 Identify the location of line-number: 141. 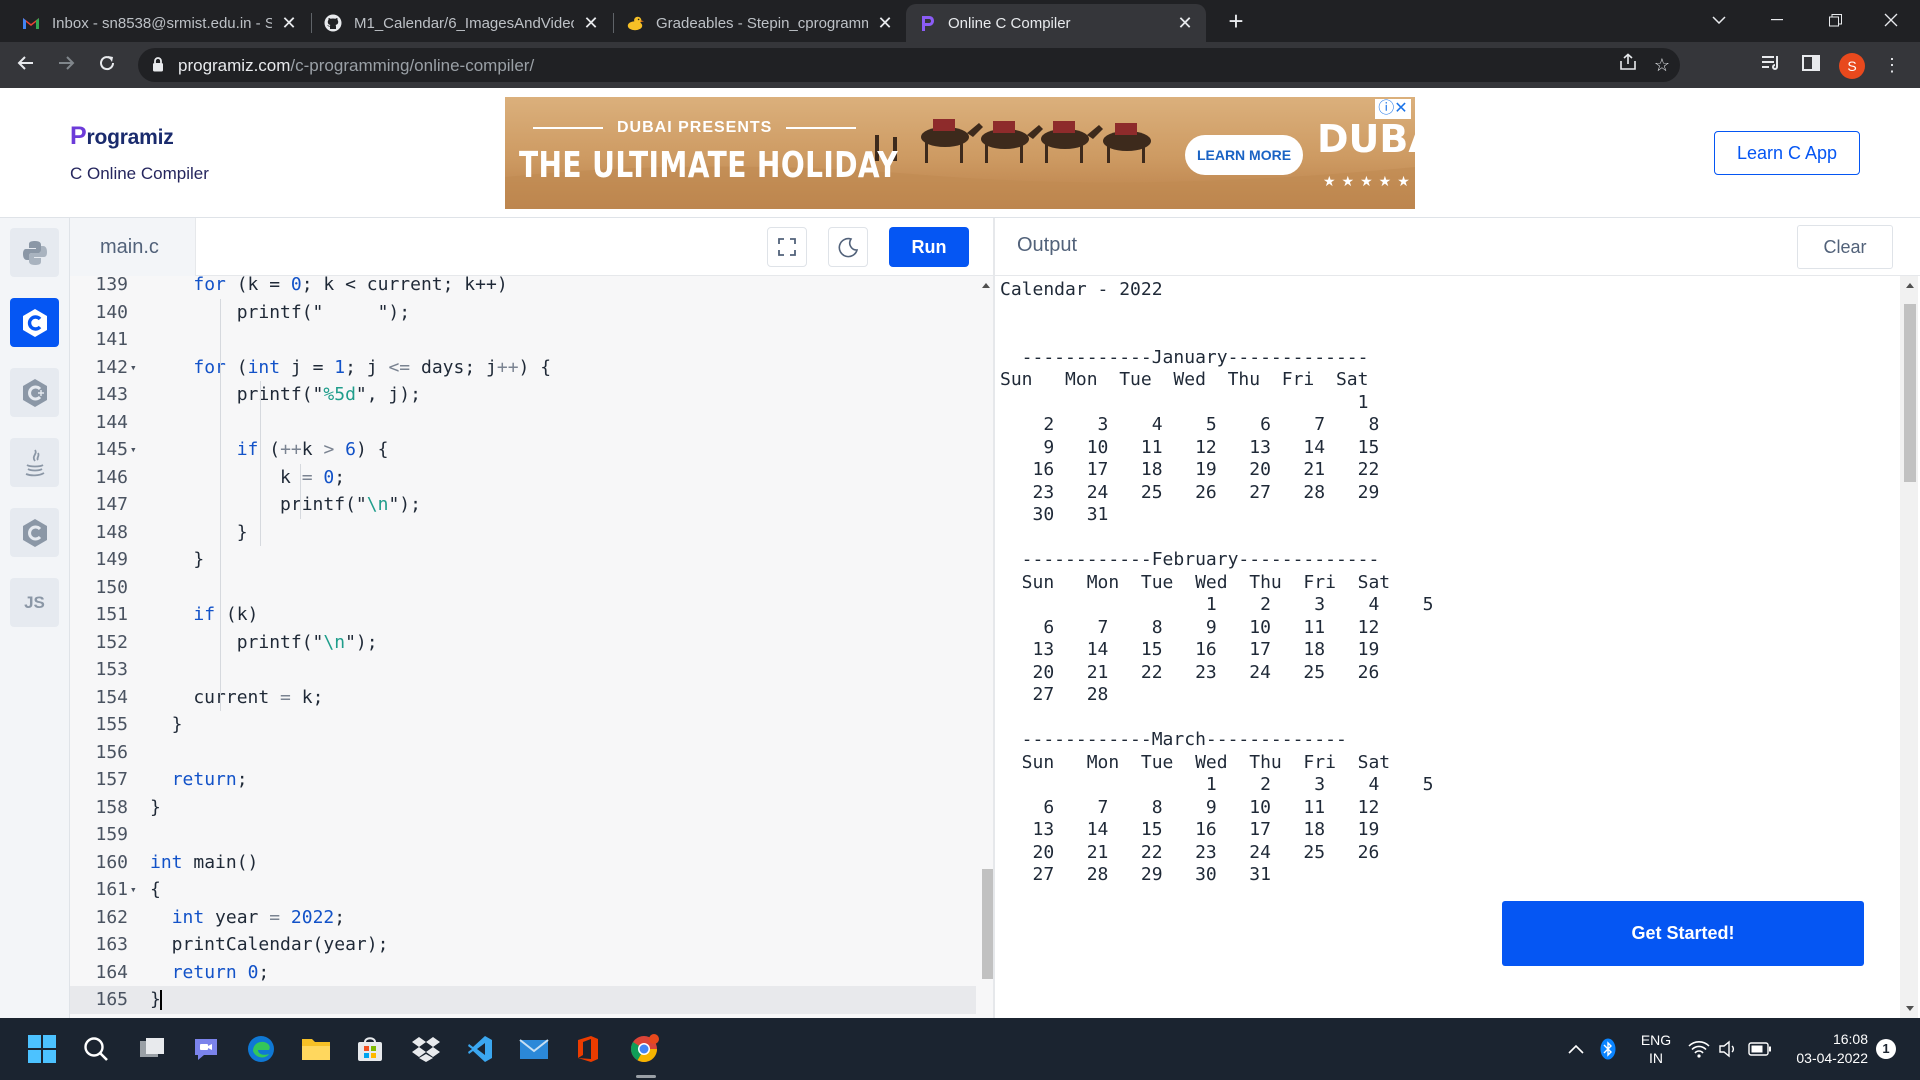
(111, 339).